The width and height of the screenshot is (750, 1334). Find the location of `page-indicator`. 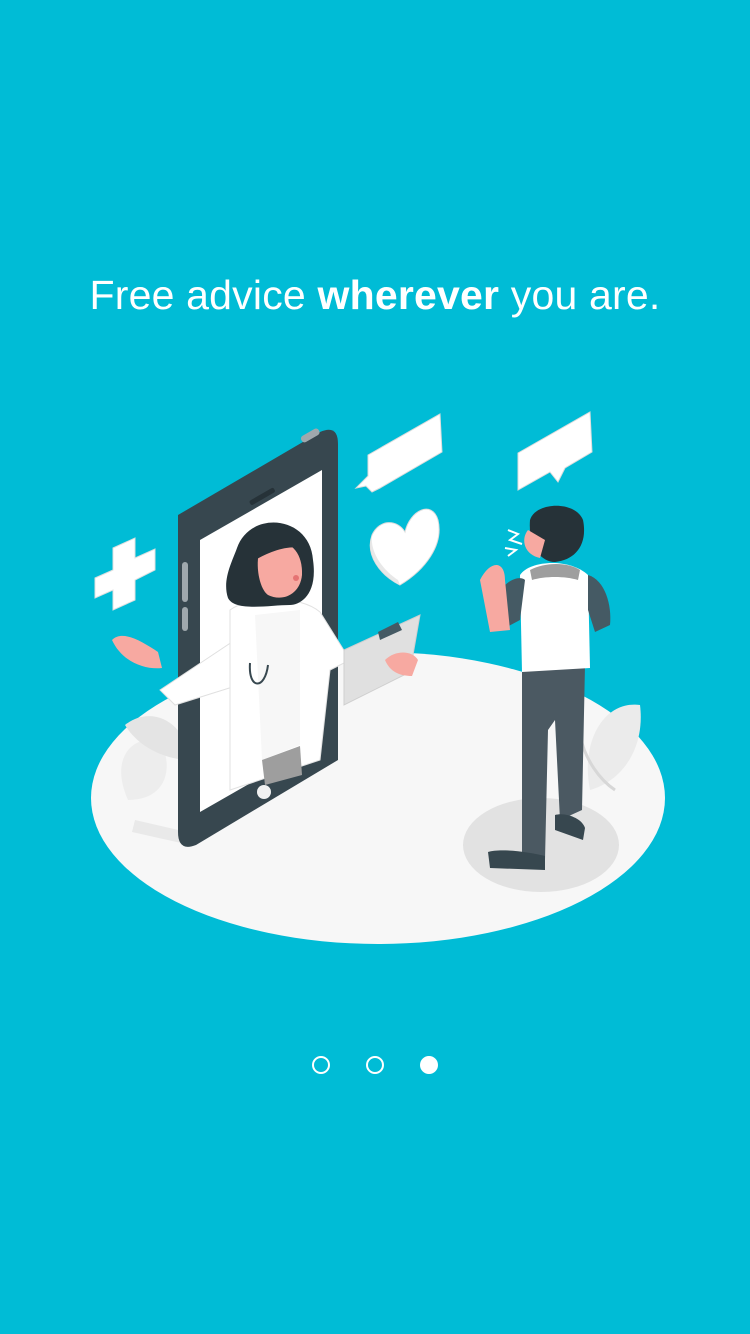

page-indicator is located at coordinates (375, 1065).